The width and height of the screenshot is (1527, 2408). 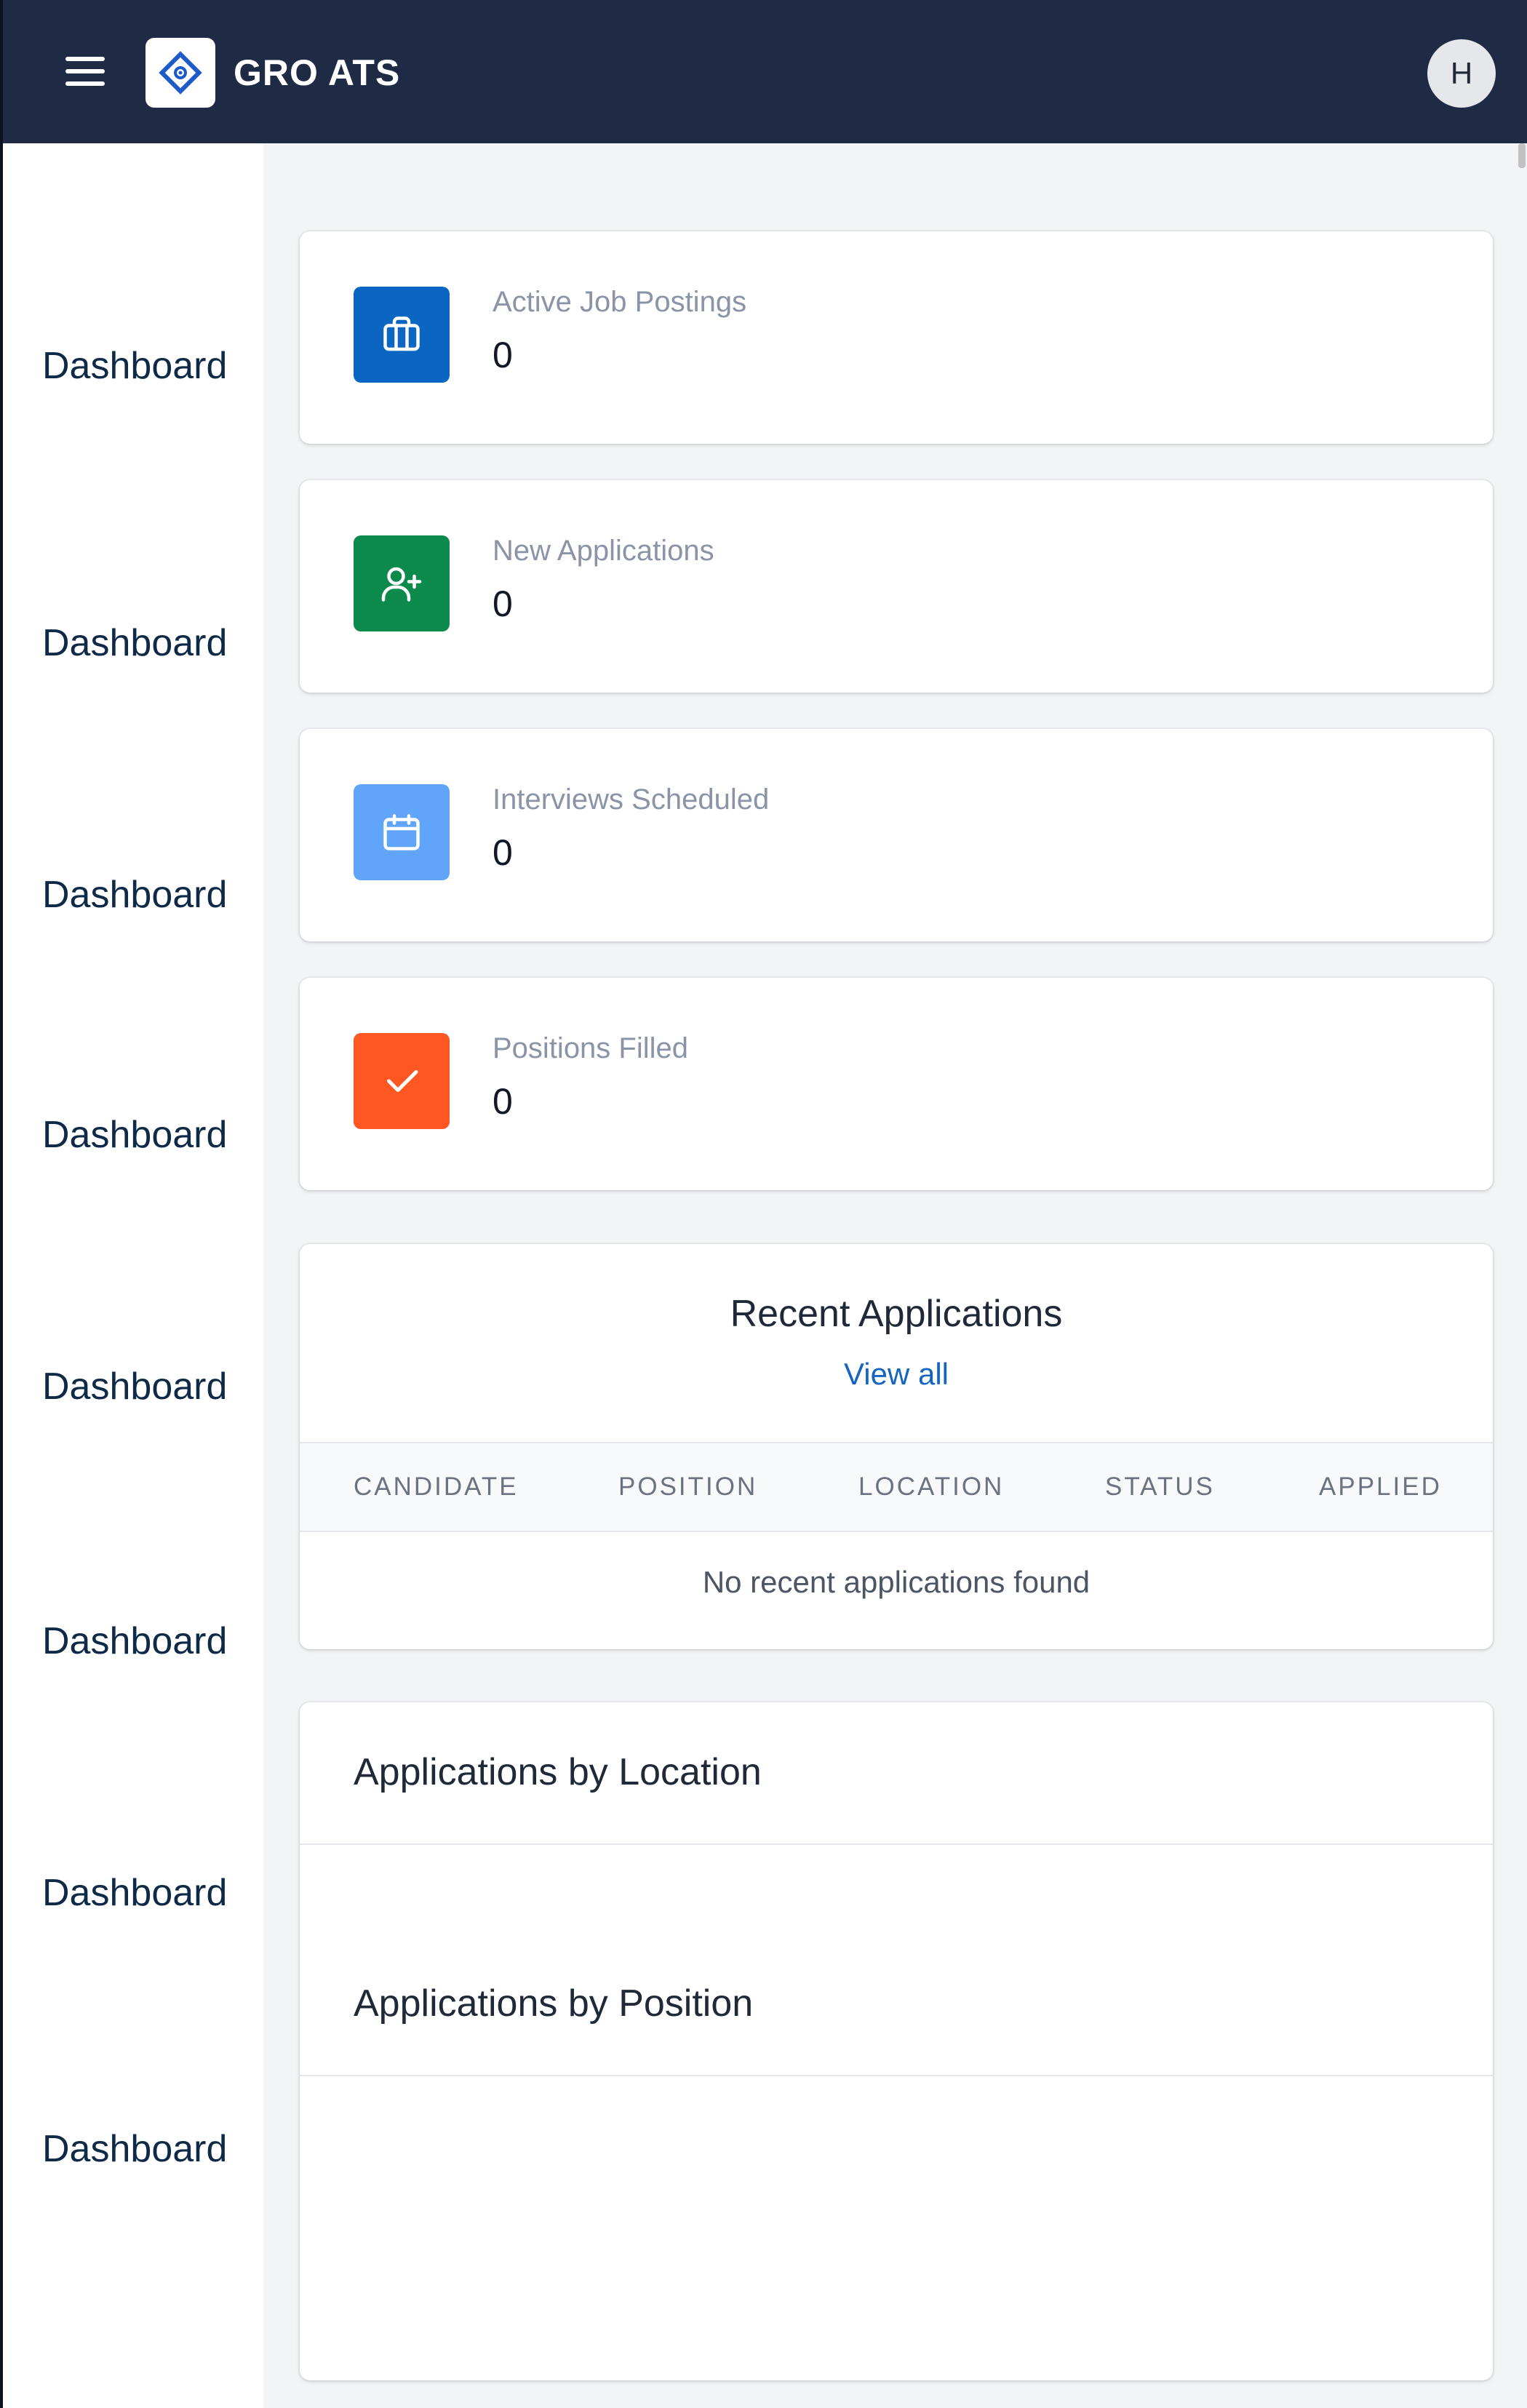 I want to click on scrollbar-thumb, so click(x=1522, y=156).